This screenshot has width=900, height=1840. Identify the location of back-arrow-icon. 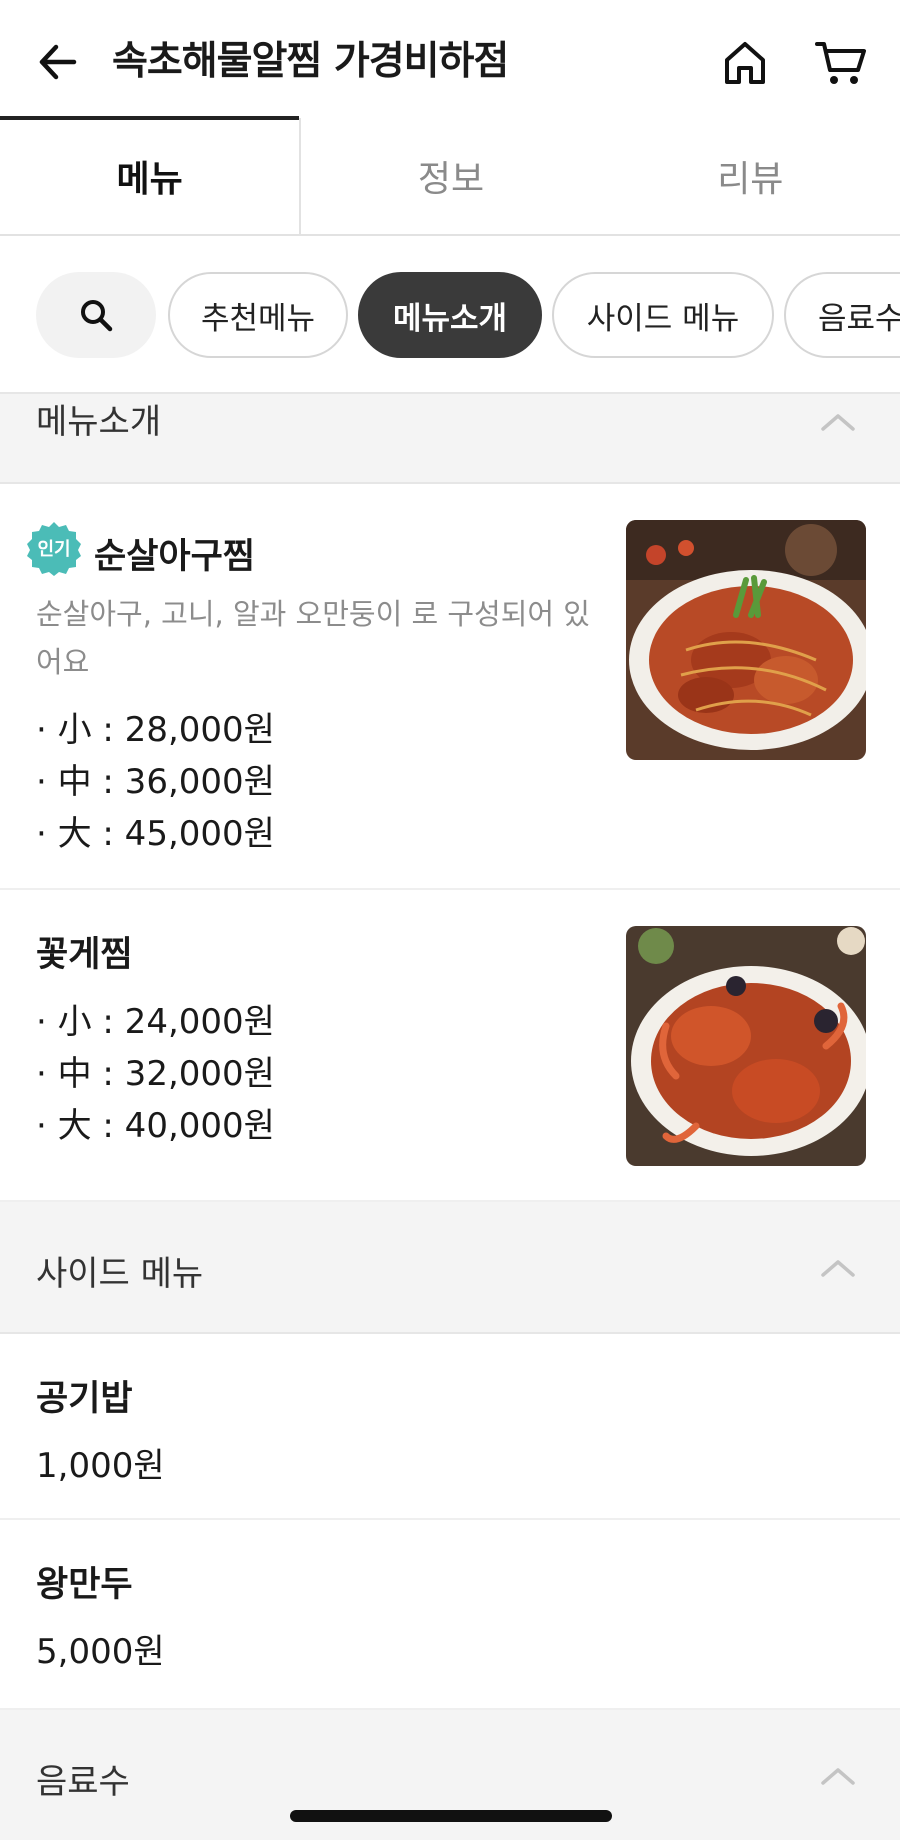
(58, 62).